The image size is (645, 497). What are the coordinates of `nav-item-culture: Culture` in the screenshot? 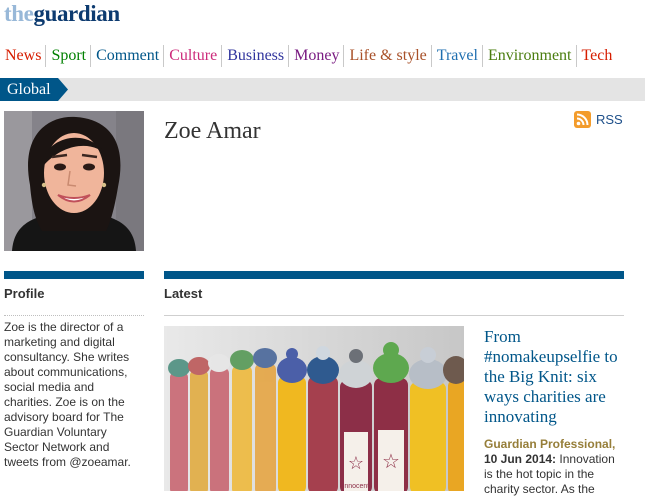 It's located at (192, 56).